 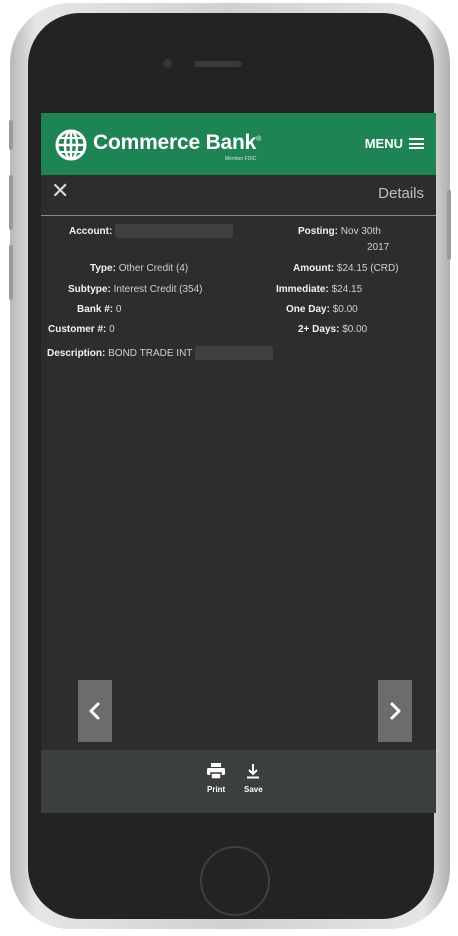 I want to click on menu-button: MENU, so click(x=394, y=143).